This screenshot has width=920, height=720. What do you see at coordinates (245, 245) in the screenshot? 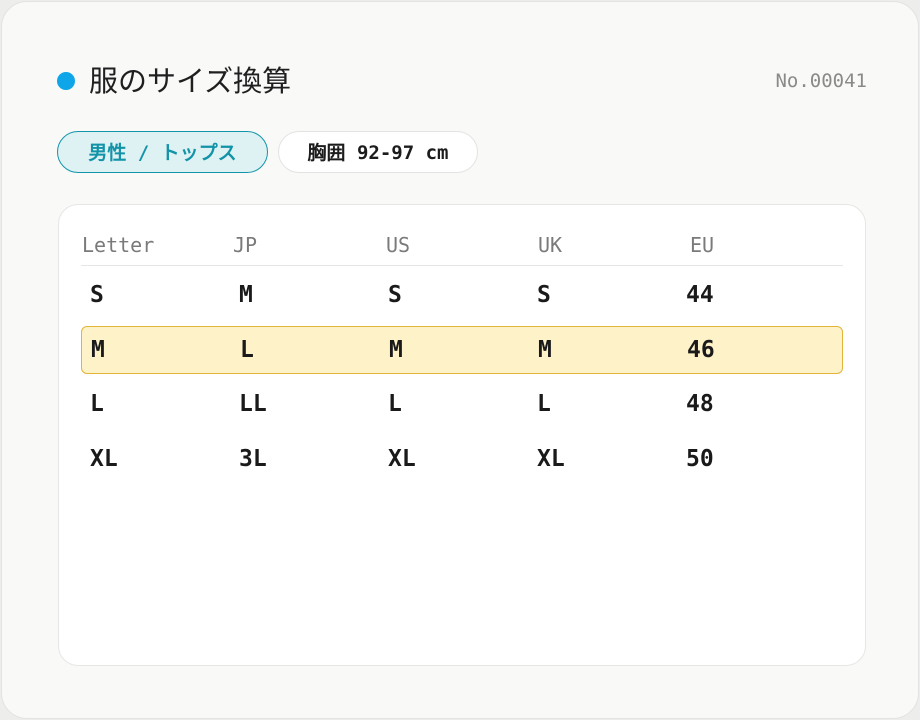
I see `column-header-jp: JP` at bounding box center [245, 245].